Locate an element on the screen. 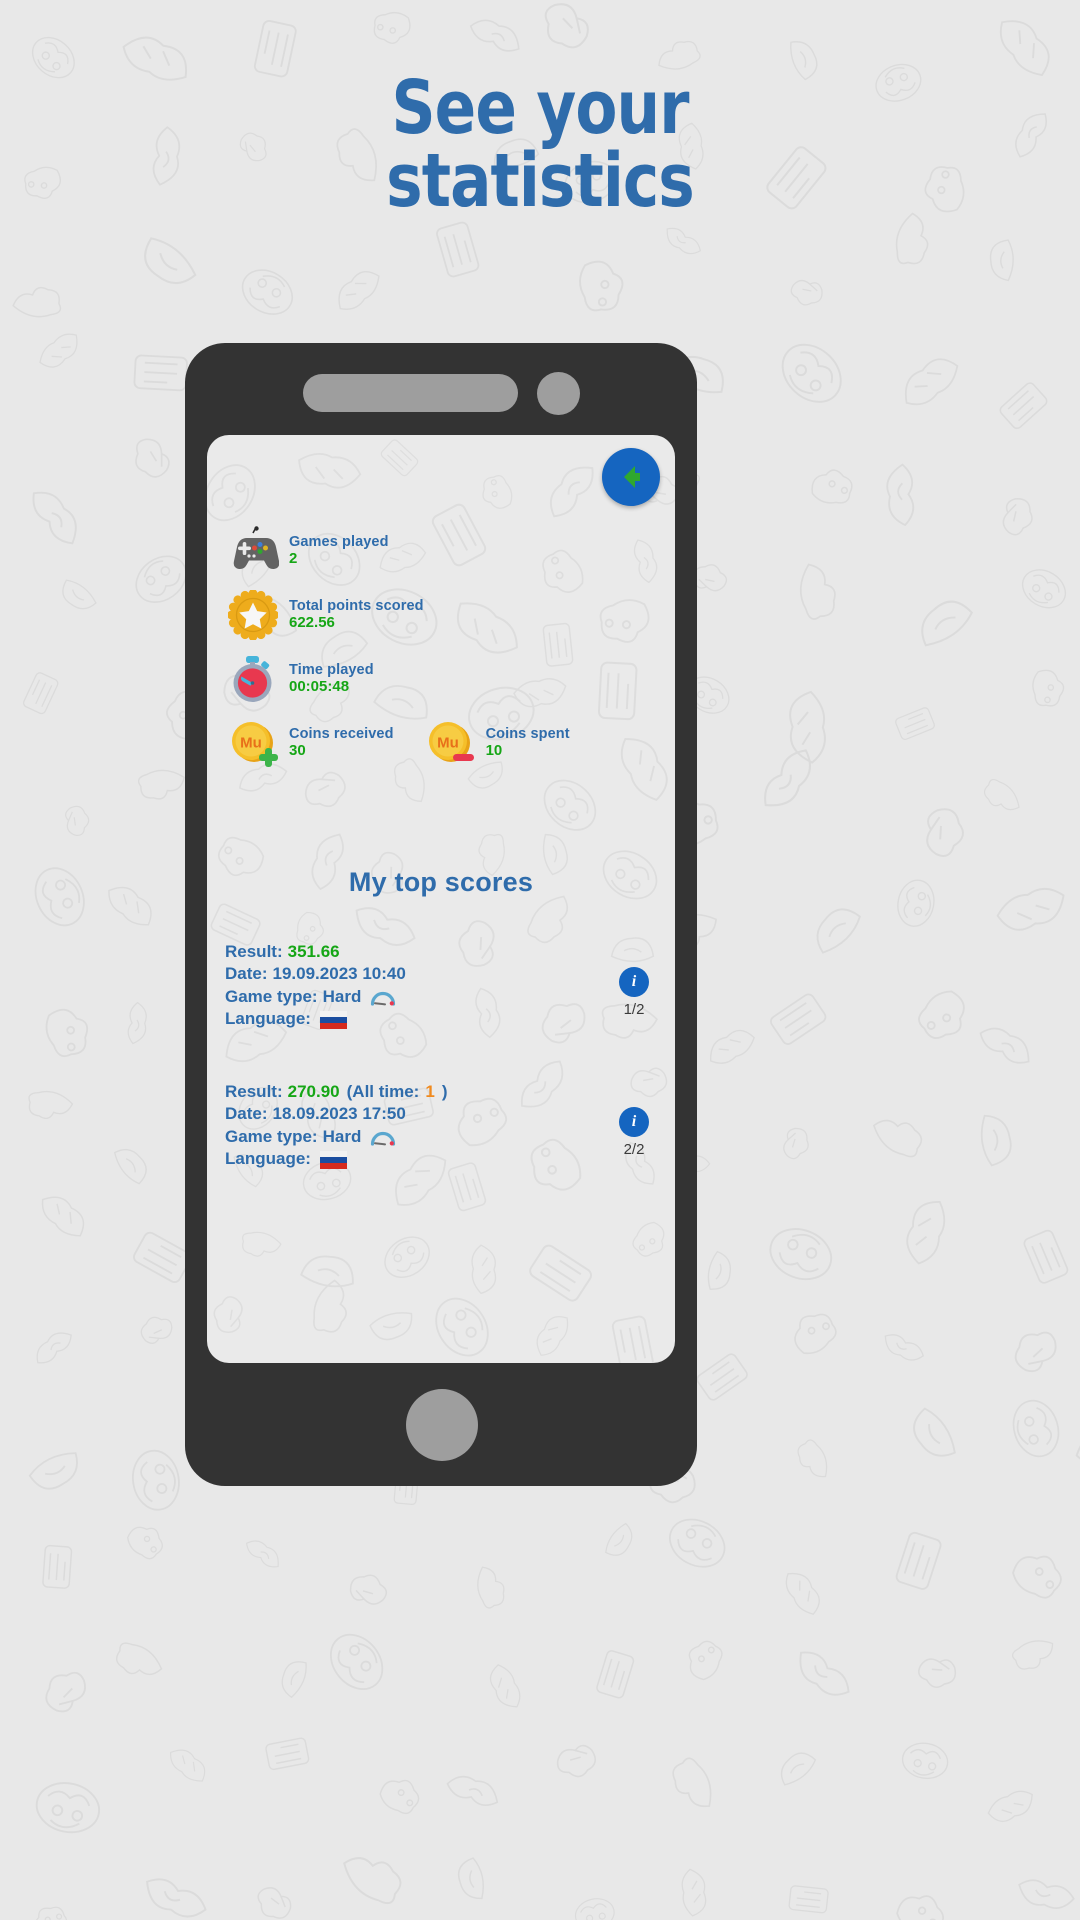 The width and height of the screenshot is (1080, 1920). all-time-rank: 1 is located at coordinates (430, 1091).